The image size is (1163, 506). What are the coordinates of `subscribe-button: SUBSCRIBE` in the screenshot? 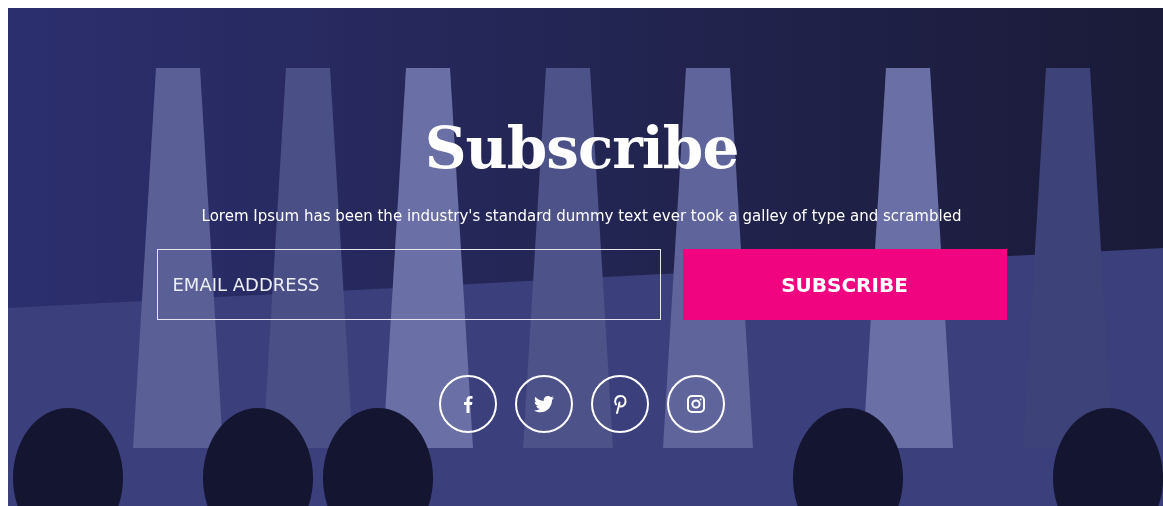 It's located at (844, 284).